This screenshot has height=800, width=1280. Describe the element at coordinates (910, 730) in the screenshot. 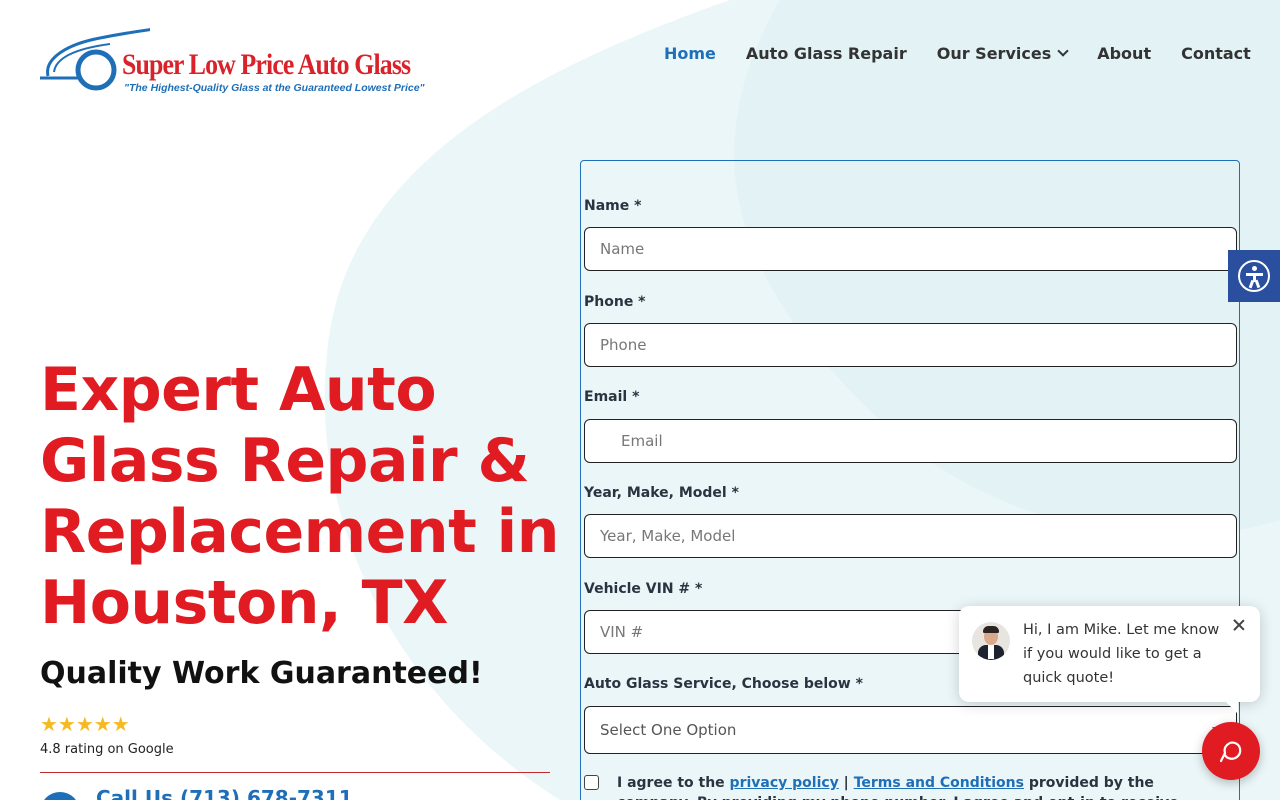

I see `service-select: Select One Option` at that location.